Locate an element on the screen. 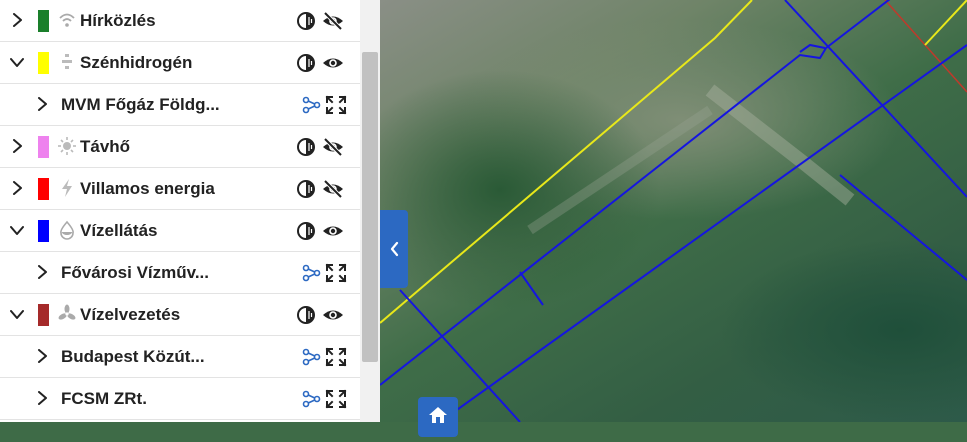  layer-label: Szénhidrogén is located at coordinates (136, 62).